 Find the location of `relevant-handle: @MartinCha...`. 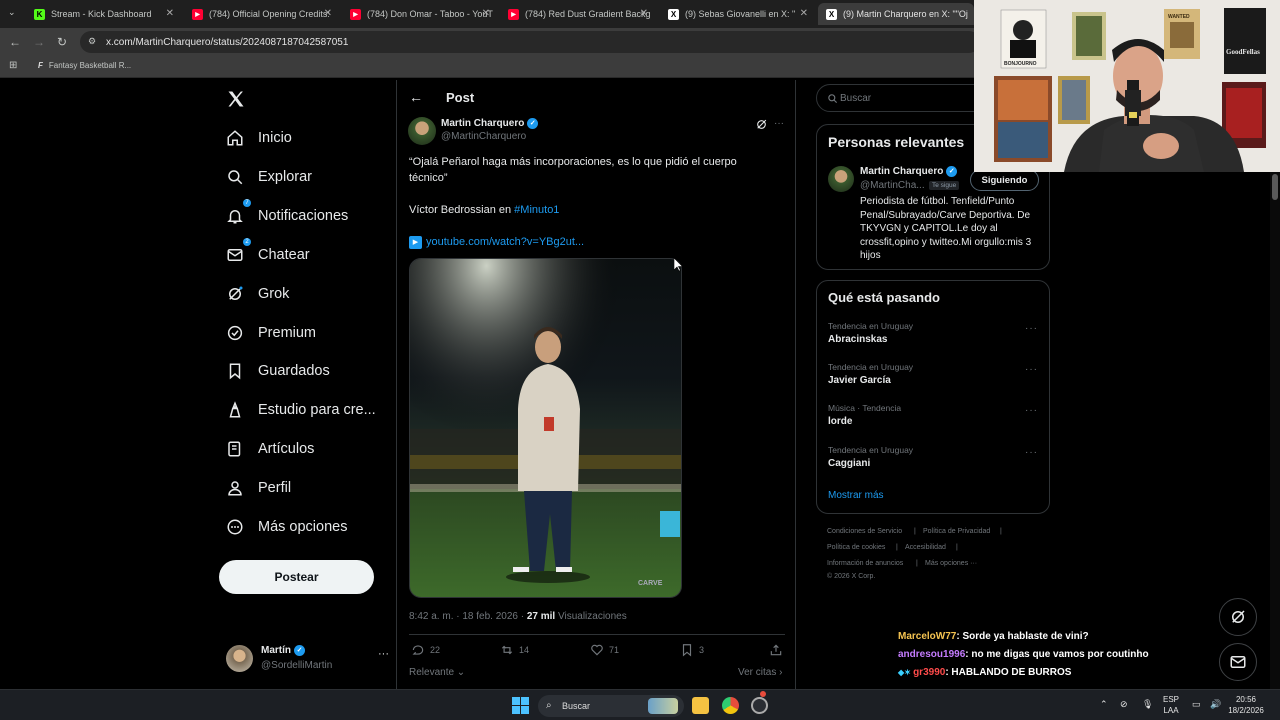

relevant-handle: @MartinCha... is located at coordinates (892, 185).